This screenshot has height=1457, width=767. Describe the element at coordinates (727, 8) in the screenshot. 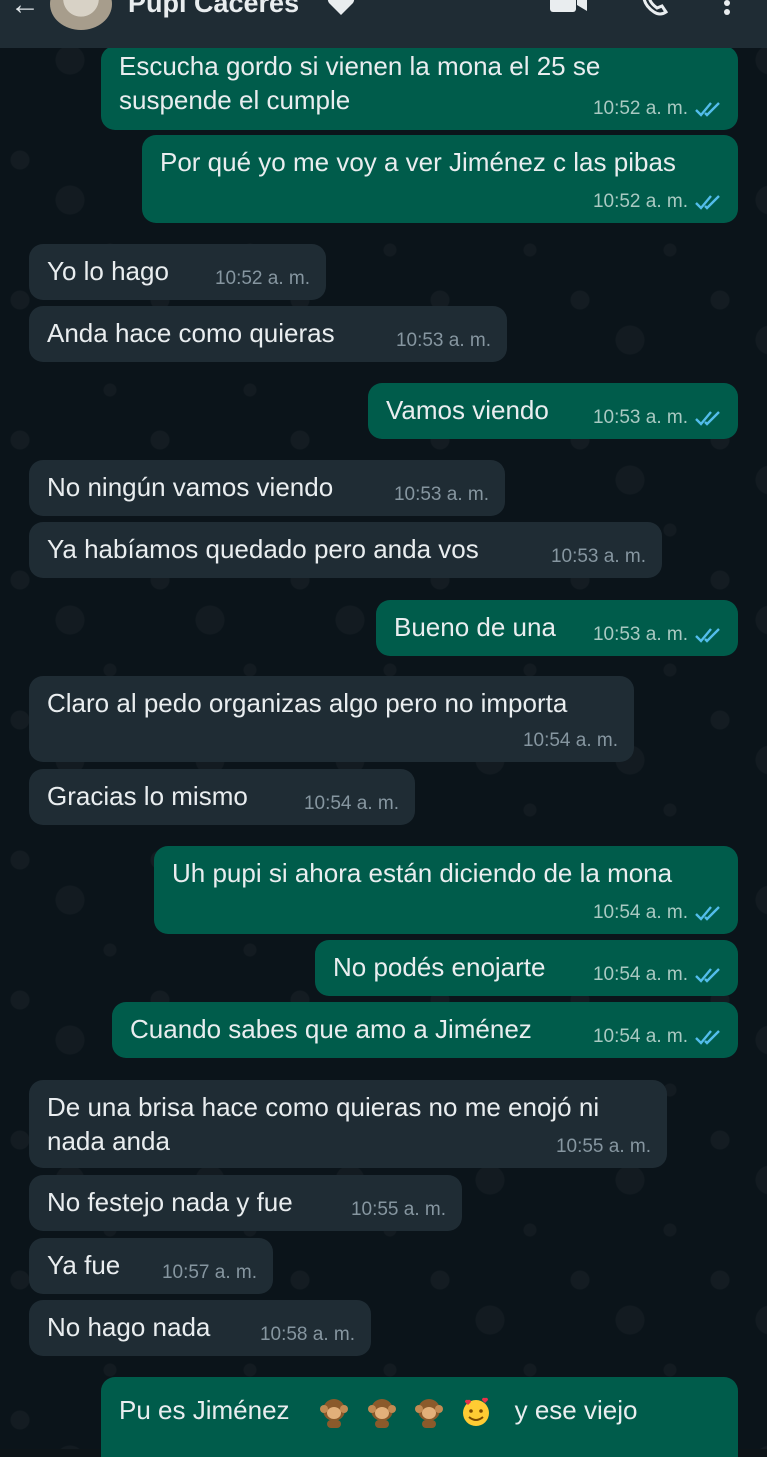

I see `more-options-icon` at that location.